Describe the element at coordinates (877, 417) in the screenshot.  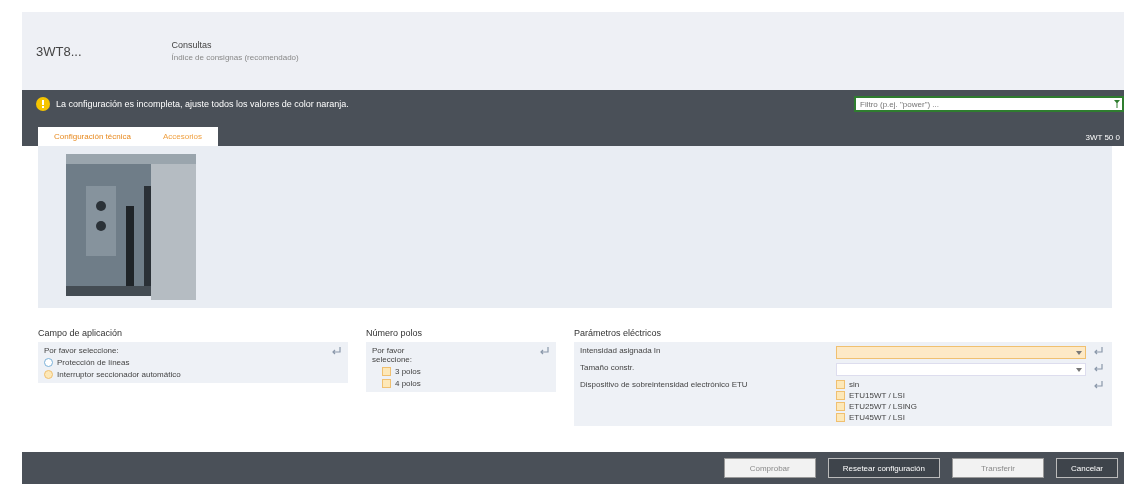
I see `option-label: ETU45WT / LSI` at that location.